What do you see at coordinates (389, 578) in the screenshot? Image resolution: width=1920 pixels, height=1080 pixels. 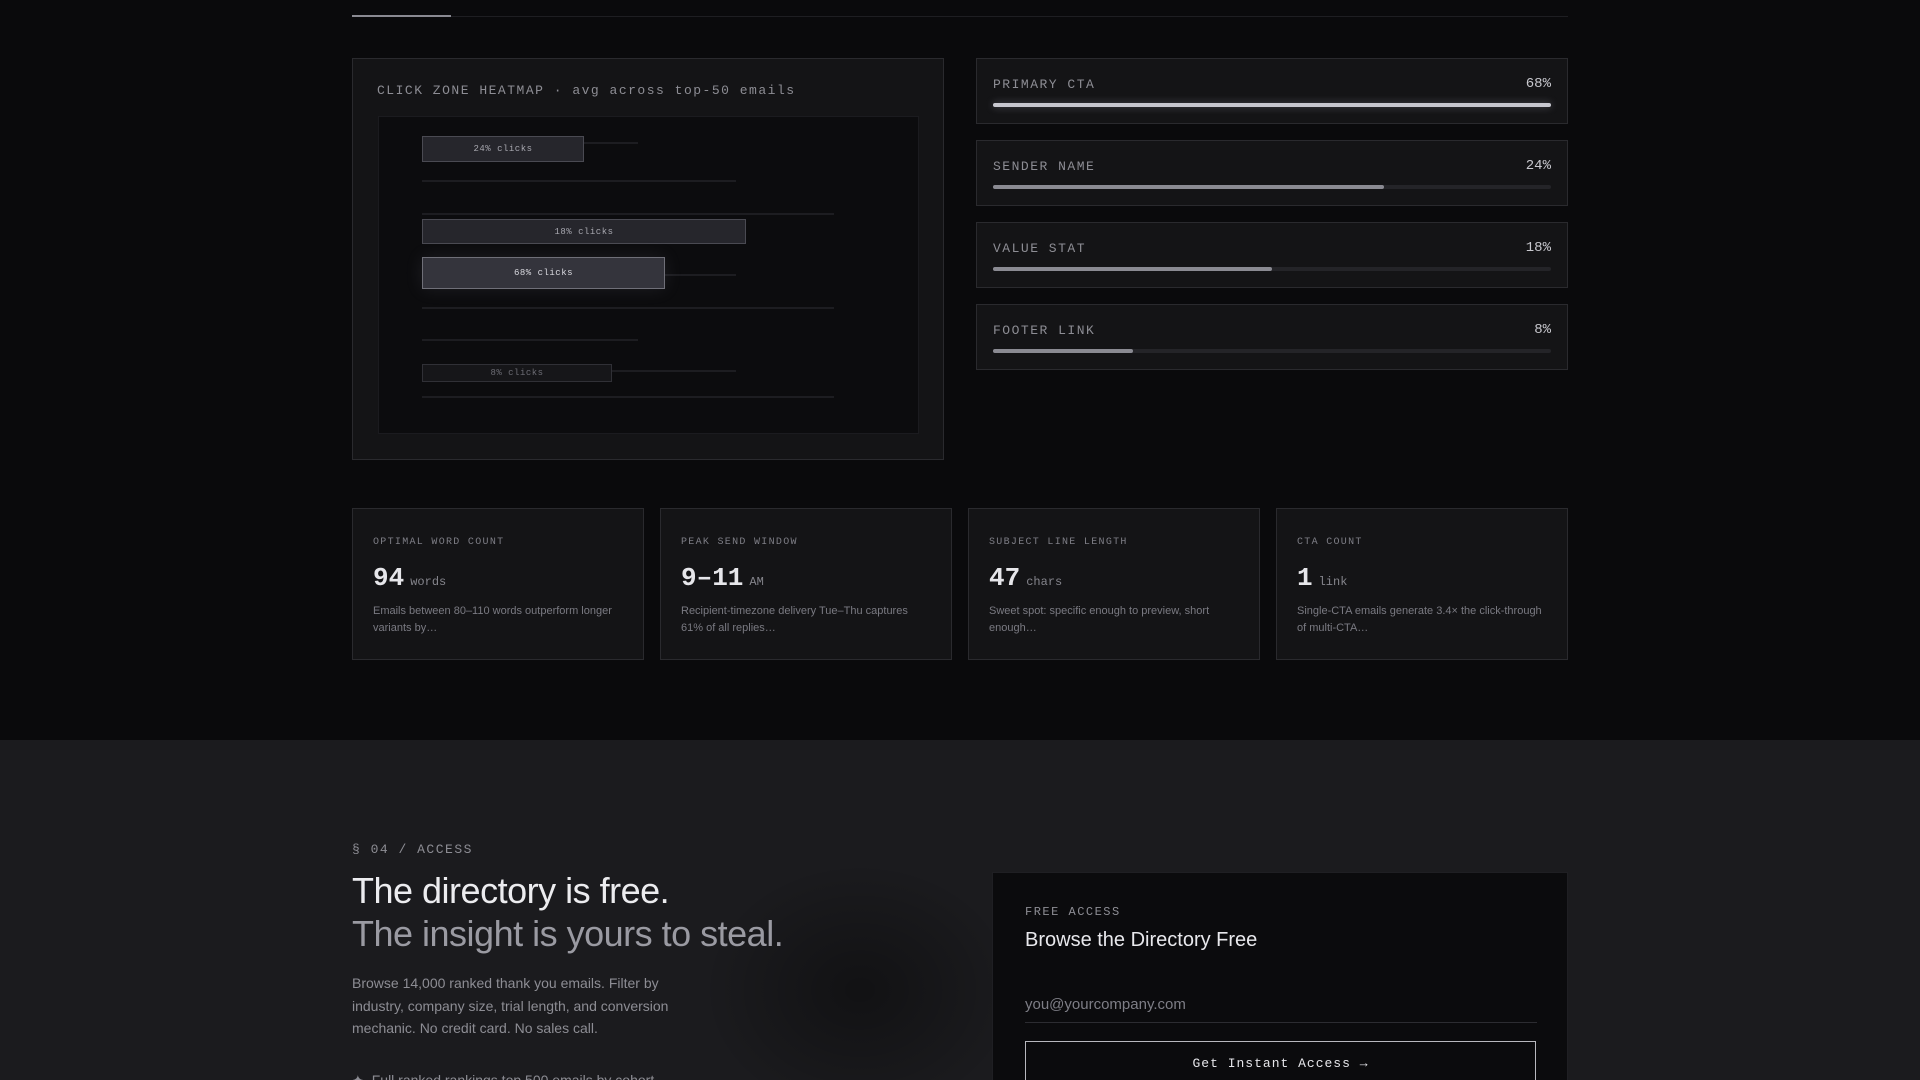 I see `stat-number: 94` at bounding box center [389, 578].